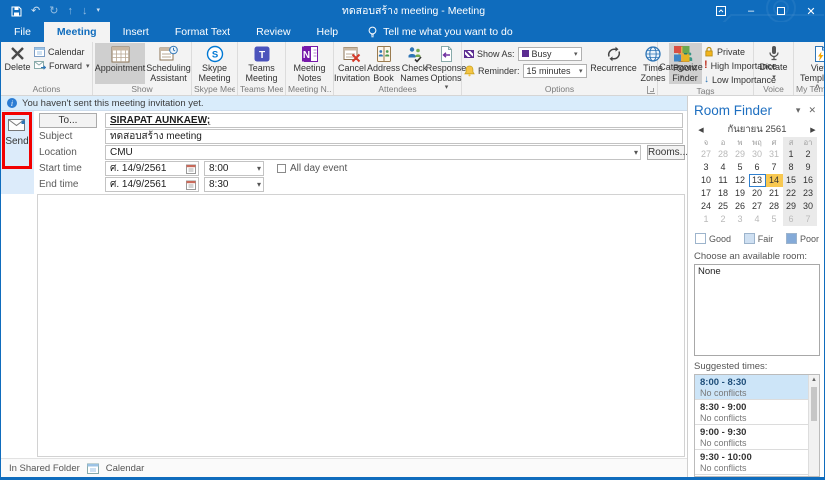 This screenshot has width=825, height=480. I want to click on calendar-button: Calendar, so click(62, 51).